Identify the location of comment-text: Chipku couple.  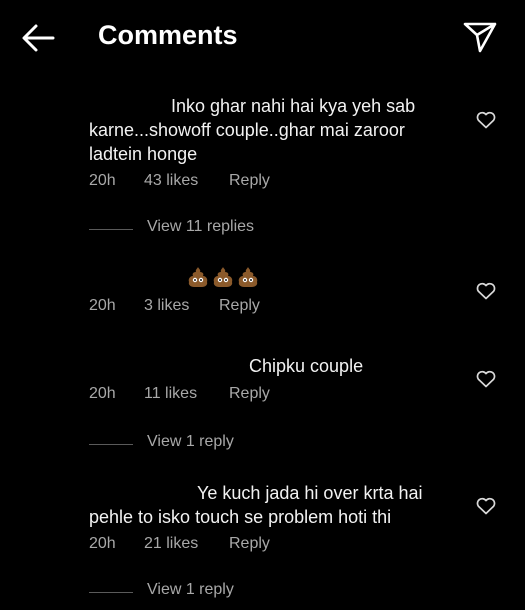
(279, 366).